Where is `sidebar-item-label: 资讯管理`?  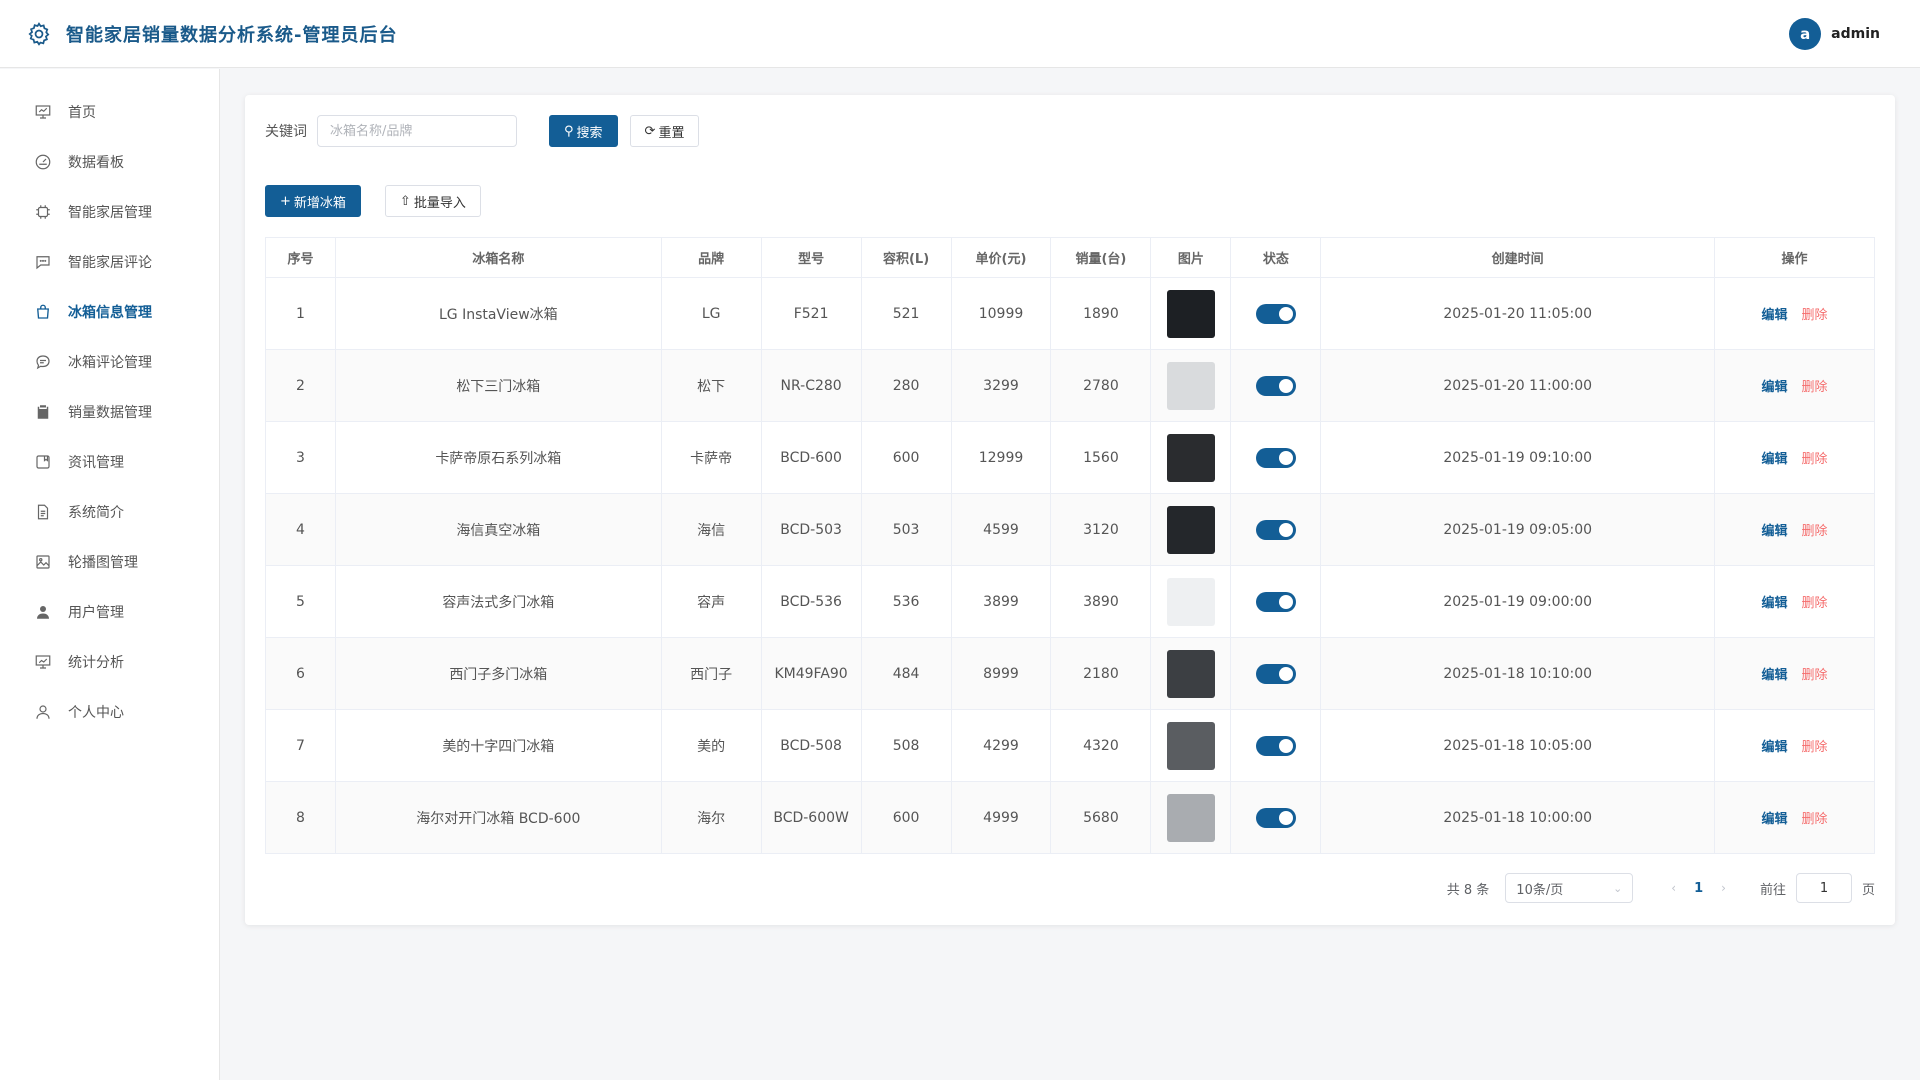 sidebar-item-label: 资讯管理 is located at coordinates (96, 463).